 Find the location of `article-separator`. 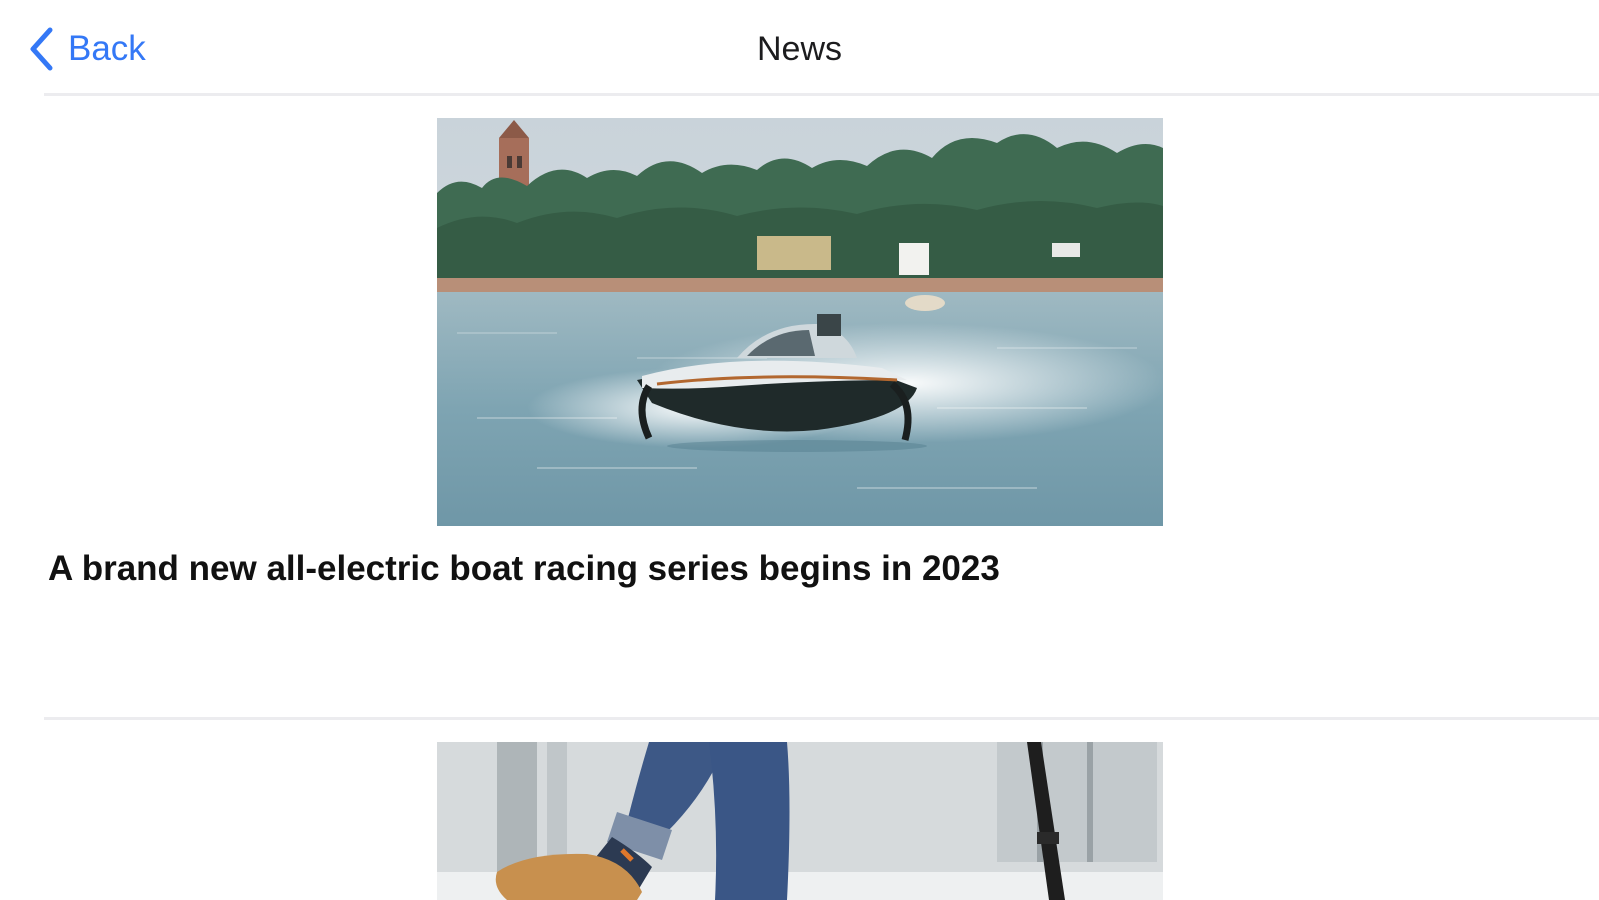

article-separator is located at coordinates (821, 718).